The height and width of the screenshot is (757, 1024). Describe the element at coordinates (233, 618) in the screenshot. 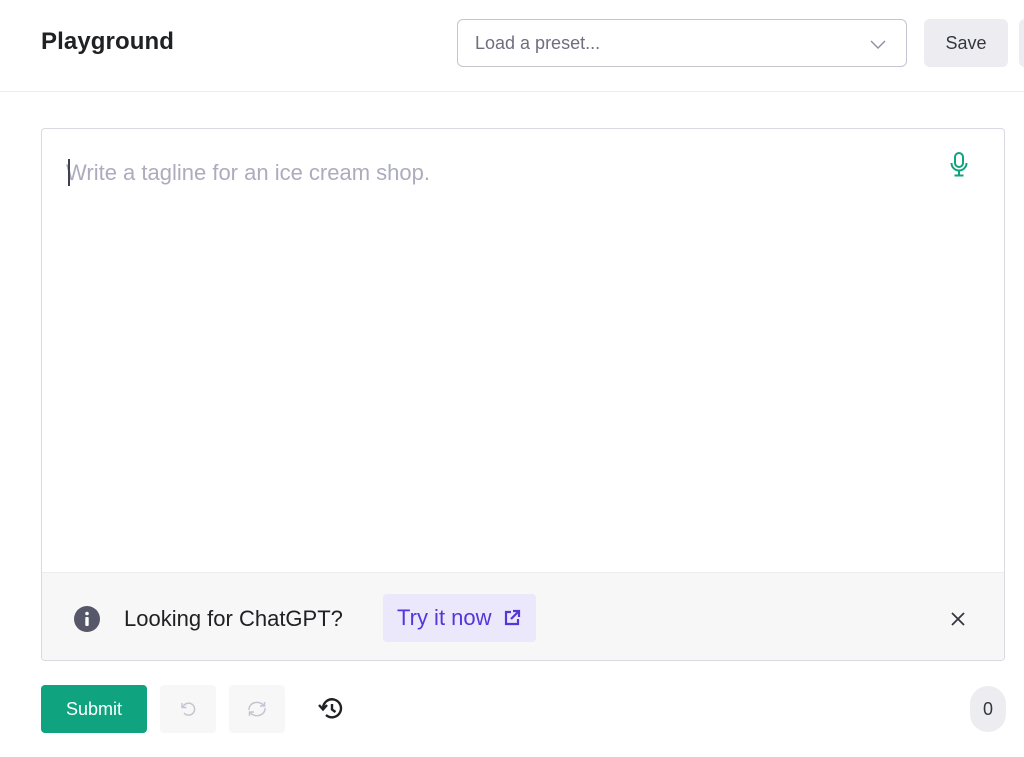

I see `banner-text: Looking for ChatGPT?` at that location.